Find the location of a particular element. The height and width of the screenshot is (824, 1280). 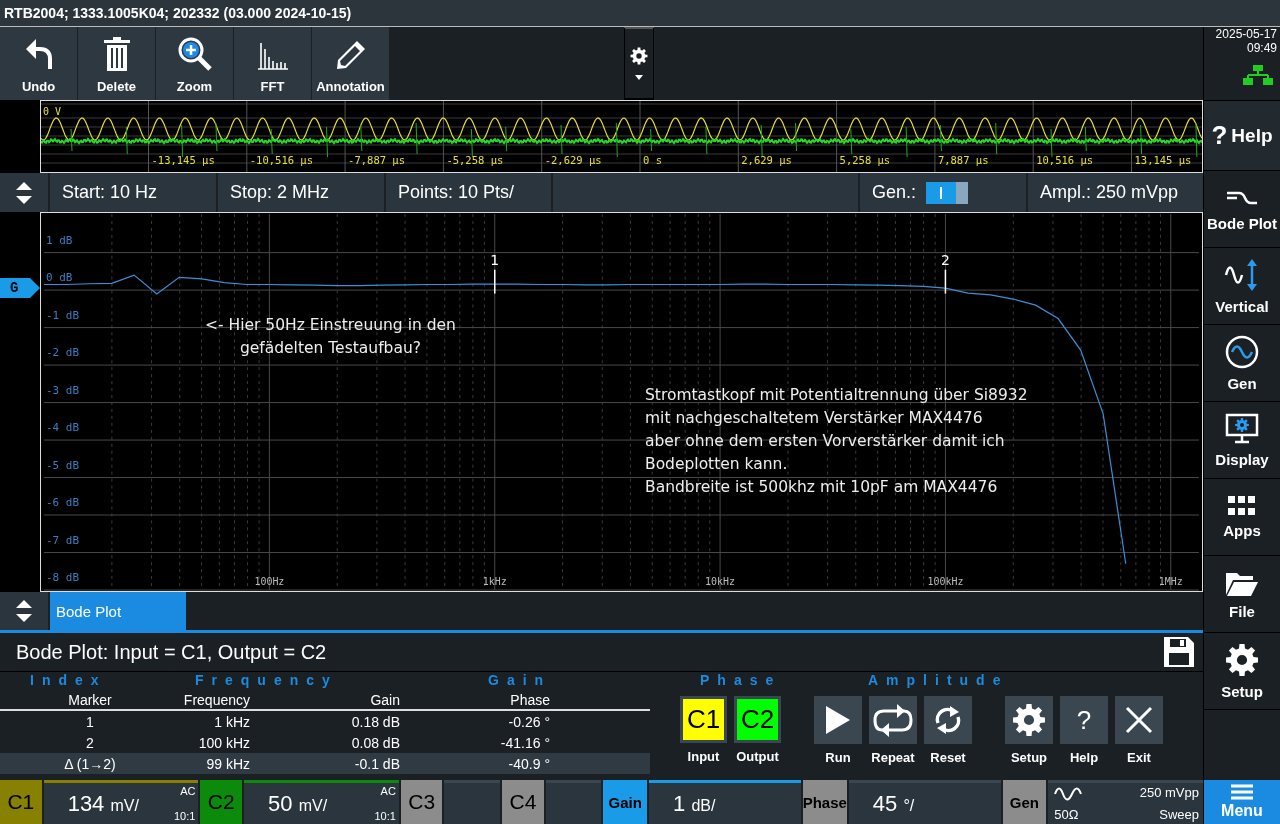

up-down-icon is located at coordinates (24, 192).